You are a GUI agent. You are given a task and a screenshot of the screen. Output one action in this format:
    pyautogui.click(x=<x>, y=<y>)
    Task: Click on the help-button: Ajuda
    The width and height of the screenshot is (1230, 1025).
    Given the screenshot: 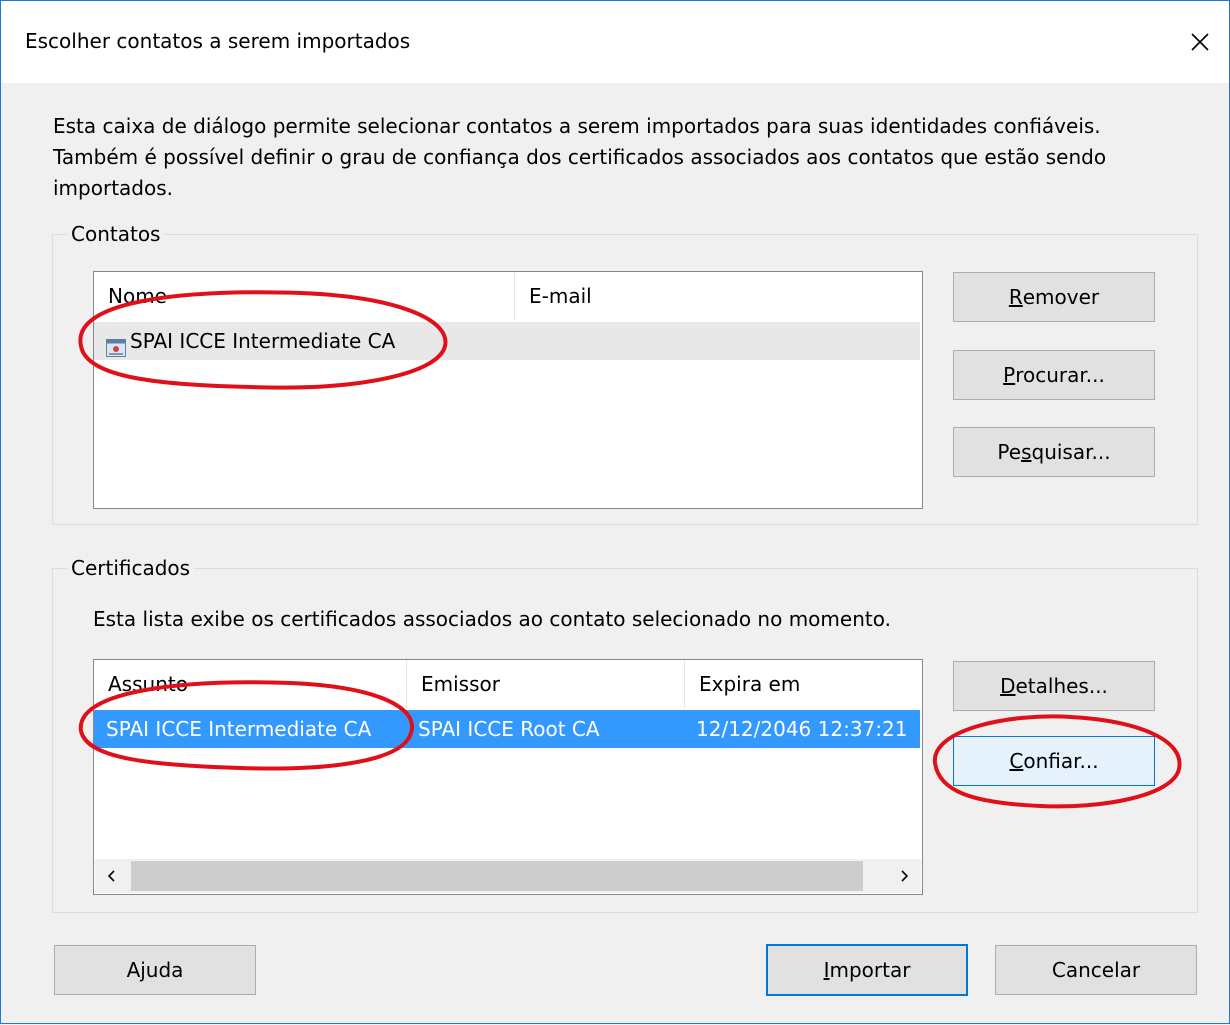 What is the action you would take?
    pyautogui.click(x=155, y=970)
    